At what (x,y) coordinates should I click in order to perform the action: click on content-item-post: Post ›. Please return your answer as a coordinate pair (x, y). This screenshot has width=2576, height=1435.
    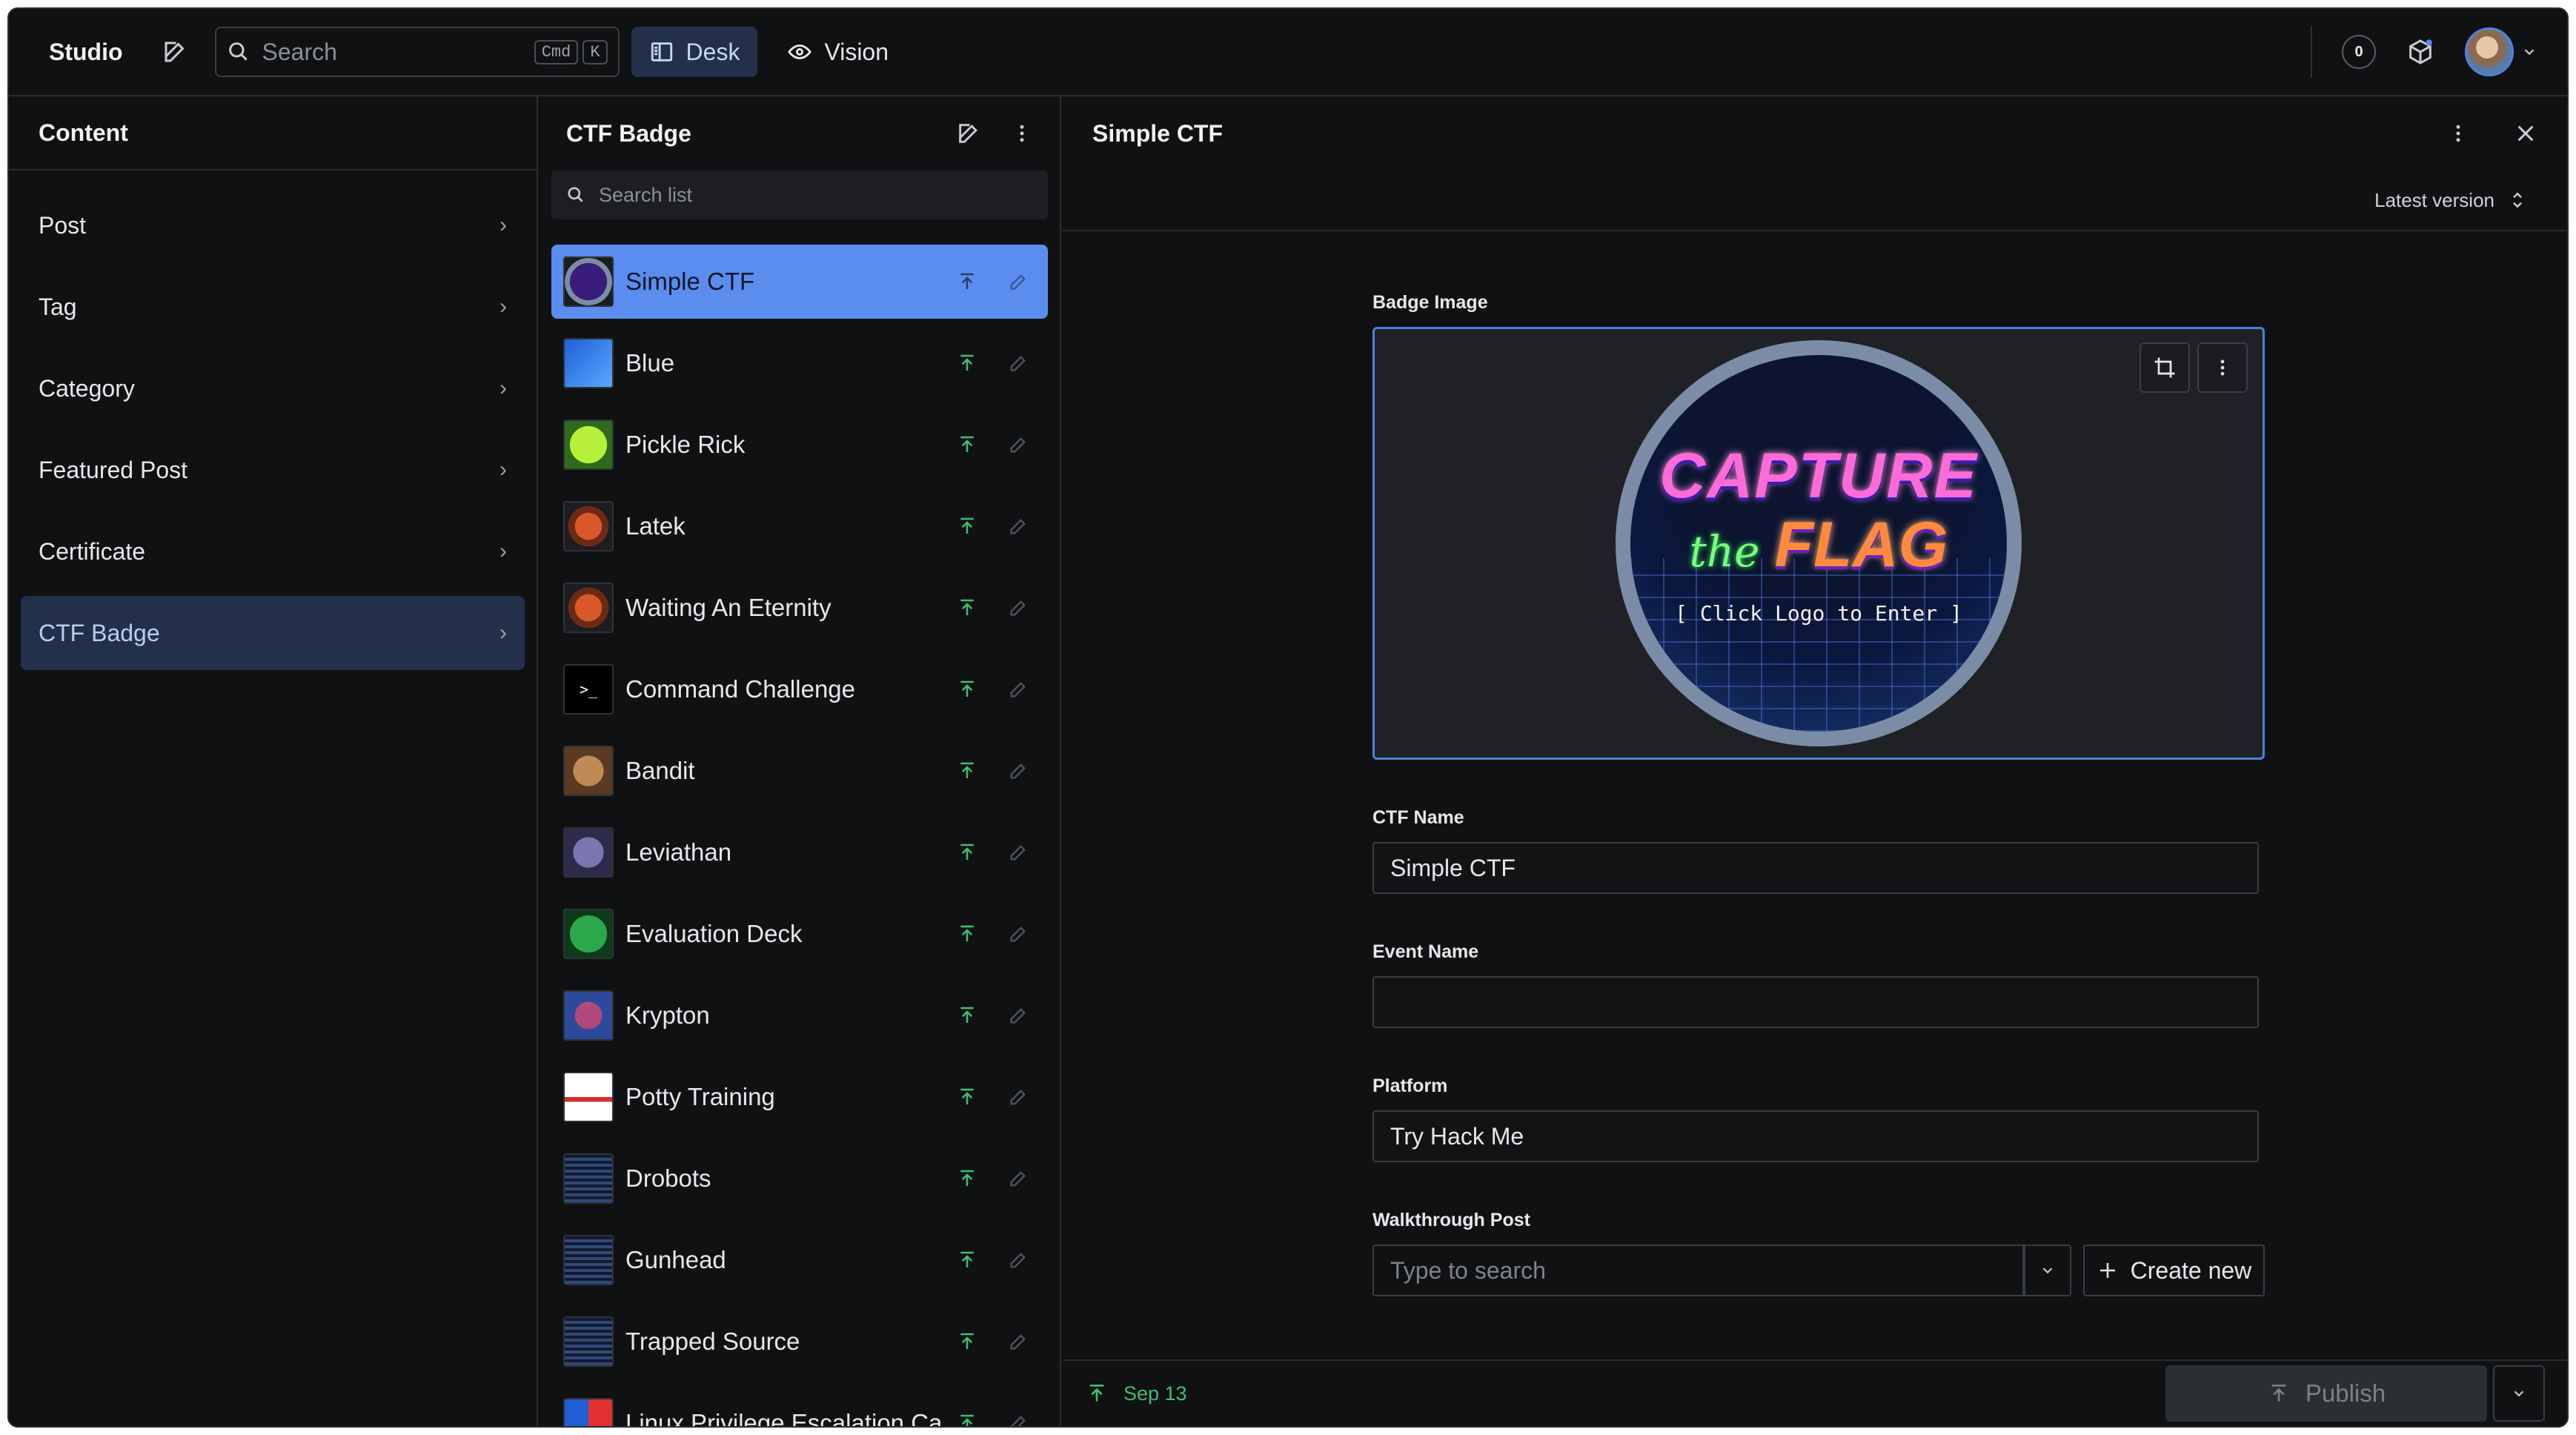
    Looking at the image, I should click on (273, 225).